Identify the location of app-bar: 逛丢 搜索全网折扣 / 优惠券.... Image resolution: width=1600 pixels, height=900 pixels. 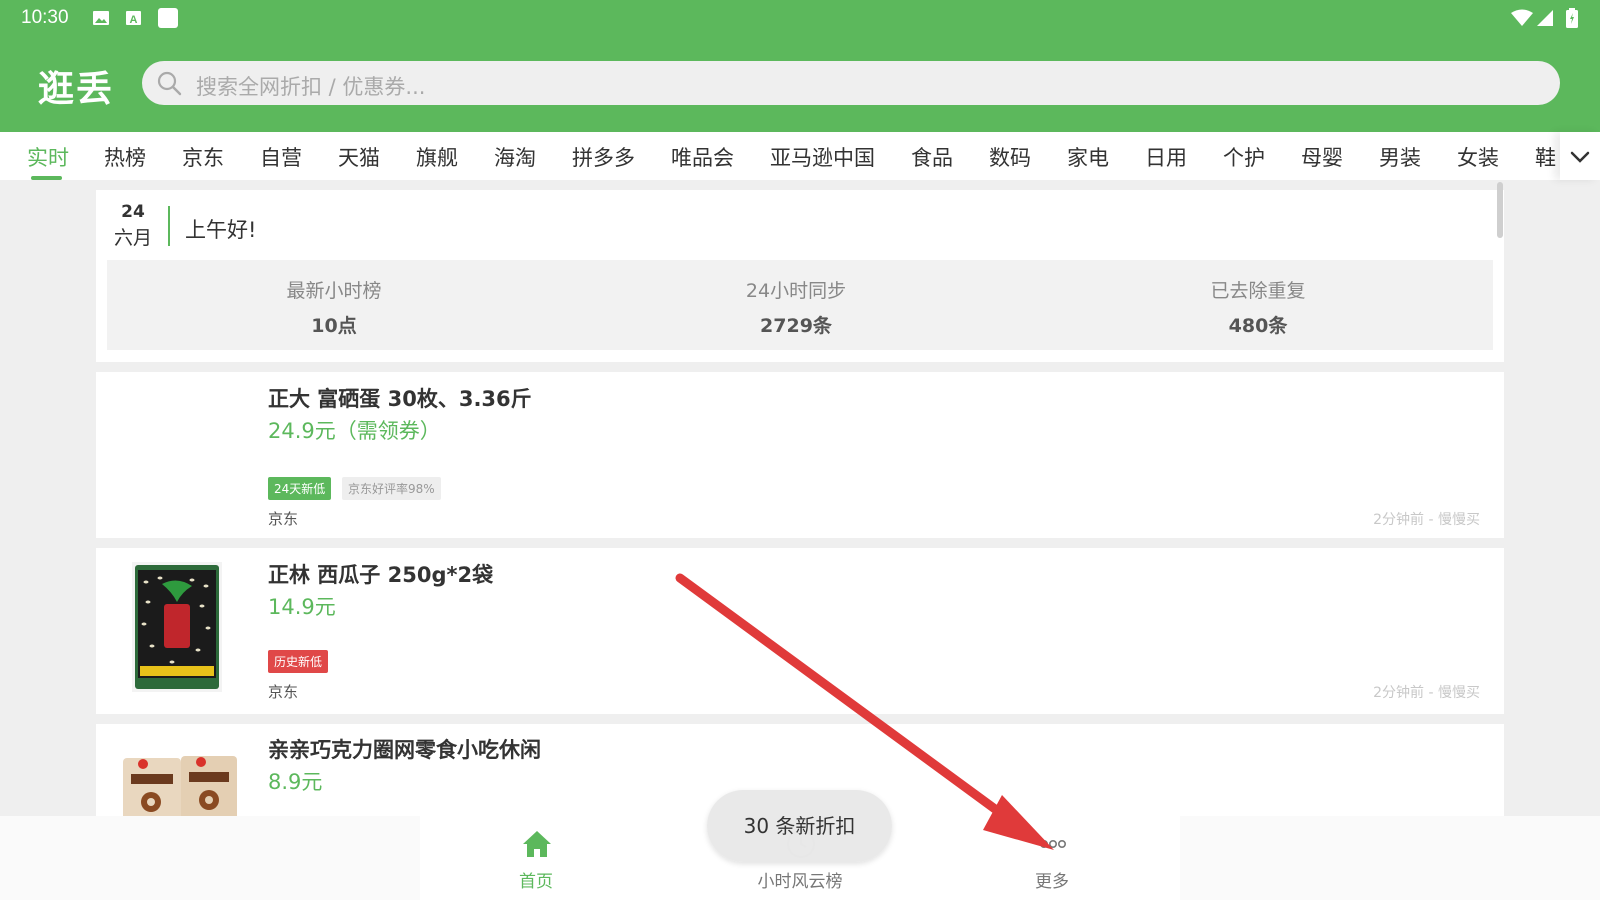
(800, 85).